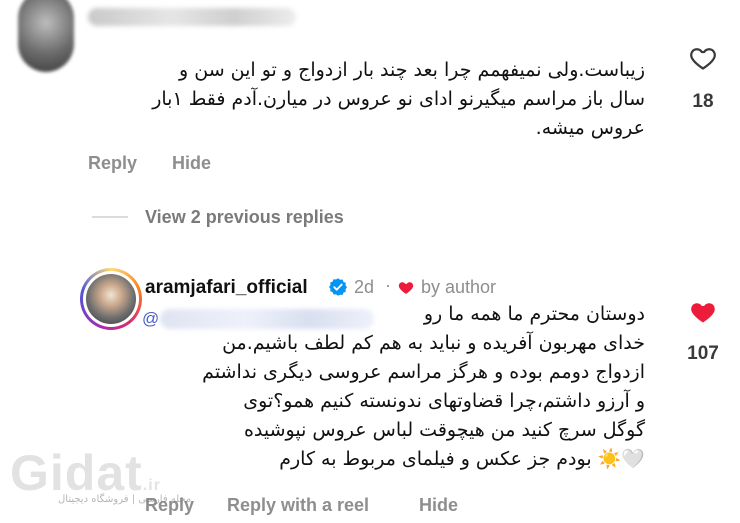  I want to click on reply-emojis: 🤍☀️, so click(621, 459).